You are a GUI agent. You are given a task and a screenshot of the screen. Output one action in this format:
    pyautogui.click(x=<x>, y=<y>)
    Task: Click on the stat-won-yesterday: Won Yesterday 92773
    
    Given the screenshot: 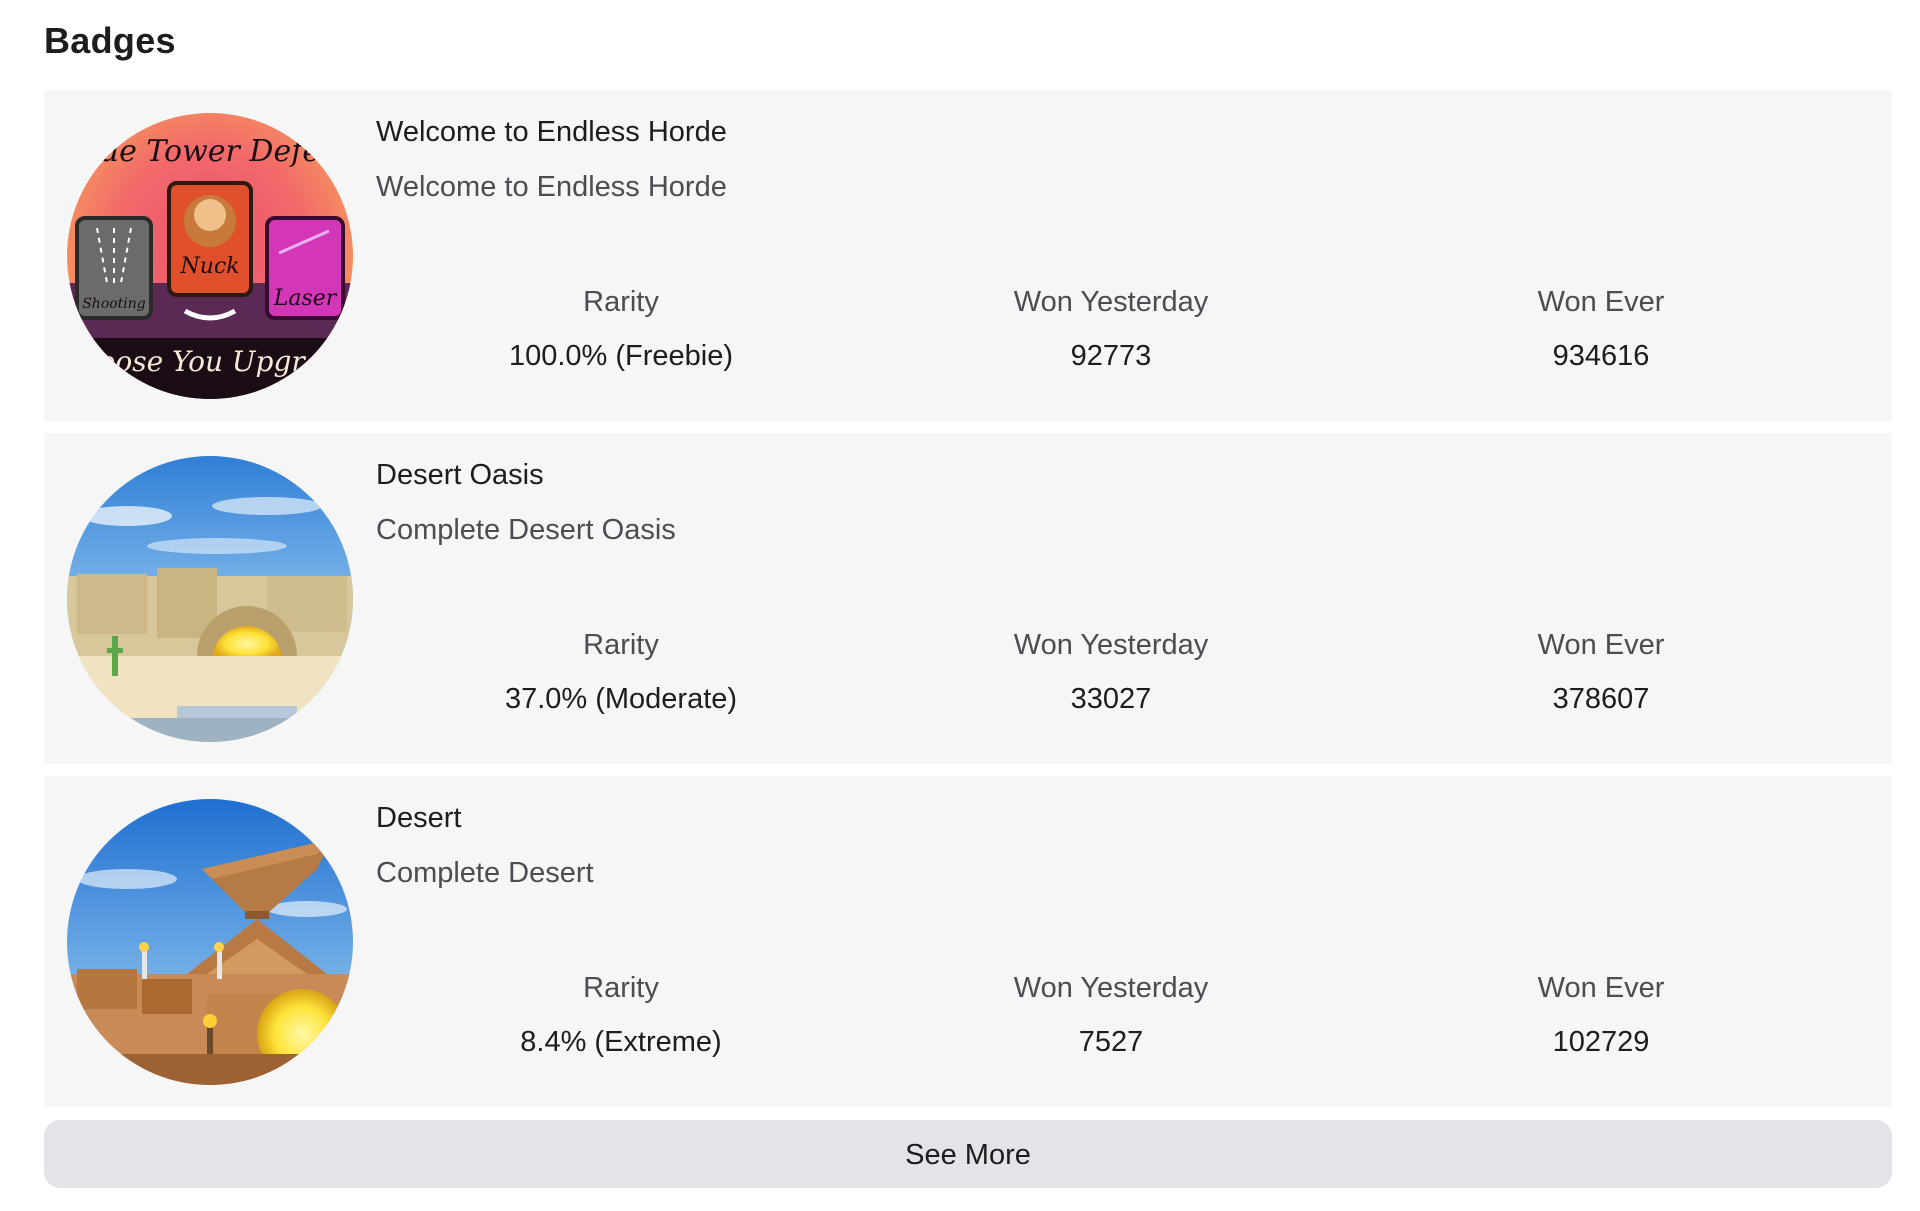 What is the action you would take?
    pyautogui.click(x=1111, y=329)
    